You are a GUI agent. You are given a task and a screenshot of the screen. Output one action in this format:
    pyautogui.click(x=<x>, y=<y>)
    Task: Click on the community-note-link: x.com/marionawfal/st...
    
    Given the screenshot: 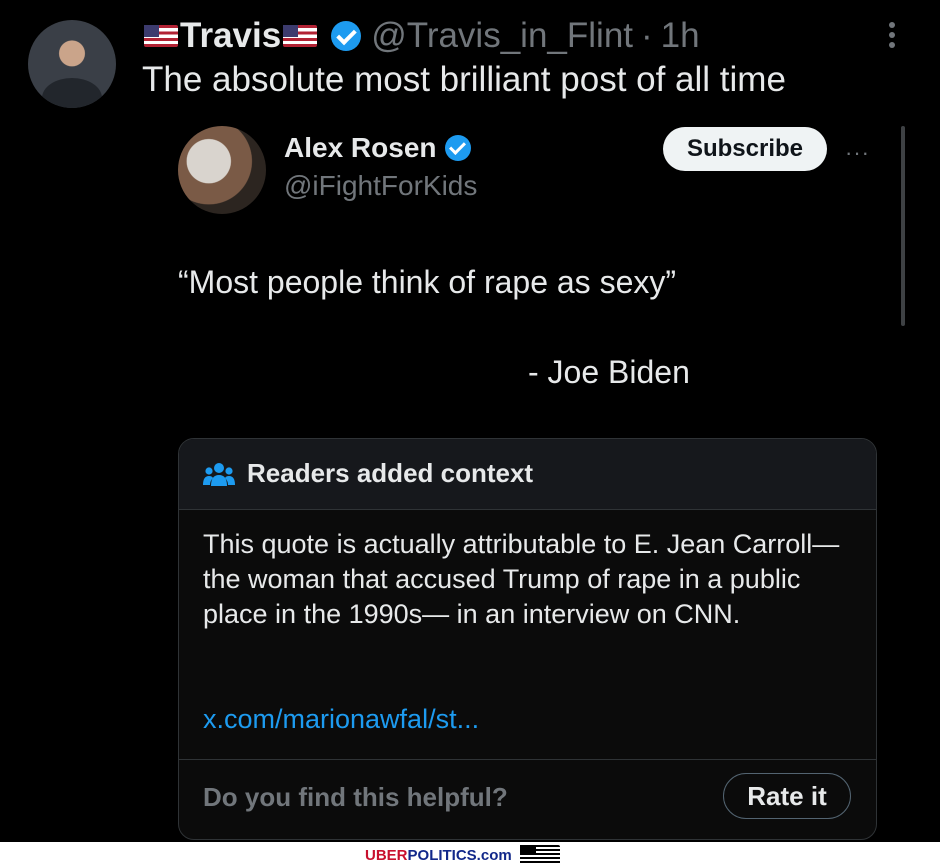 What is the action you would take?
    pyautogui.click(x=341, y=719)
    